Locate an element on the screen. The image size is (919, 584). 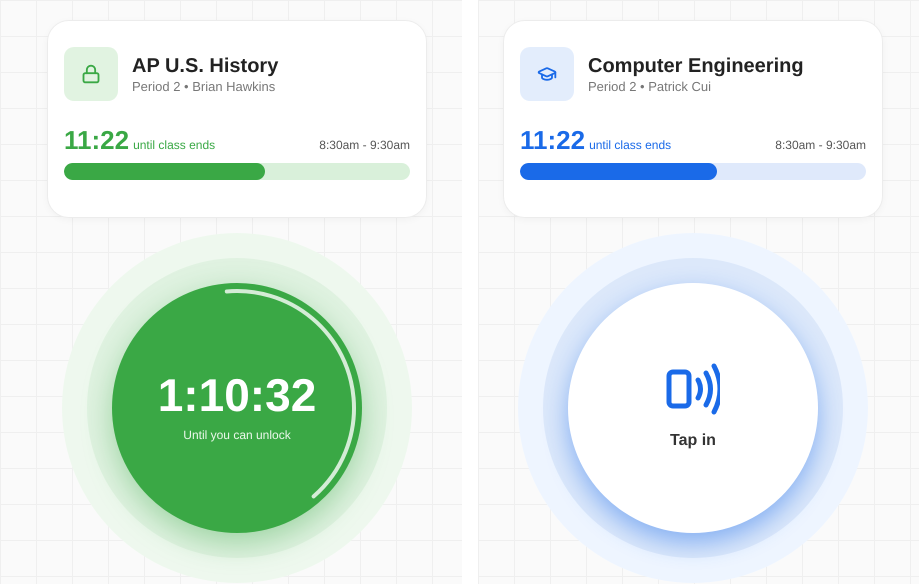
course-title: Computer Engineering is located at coordinates (696, 66).